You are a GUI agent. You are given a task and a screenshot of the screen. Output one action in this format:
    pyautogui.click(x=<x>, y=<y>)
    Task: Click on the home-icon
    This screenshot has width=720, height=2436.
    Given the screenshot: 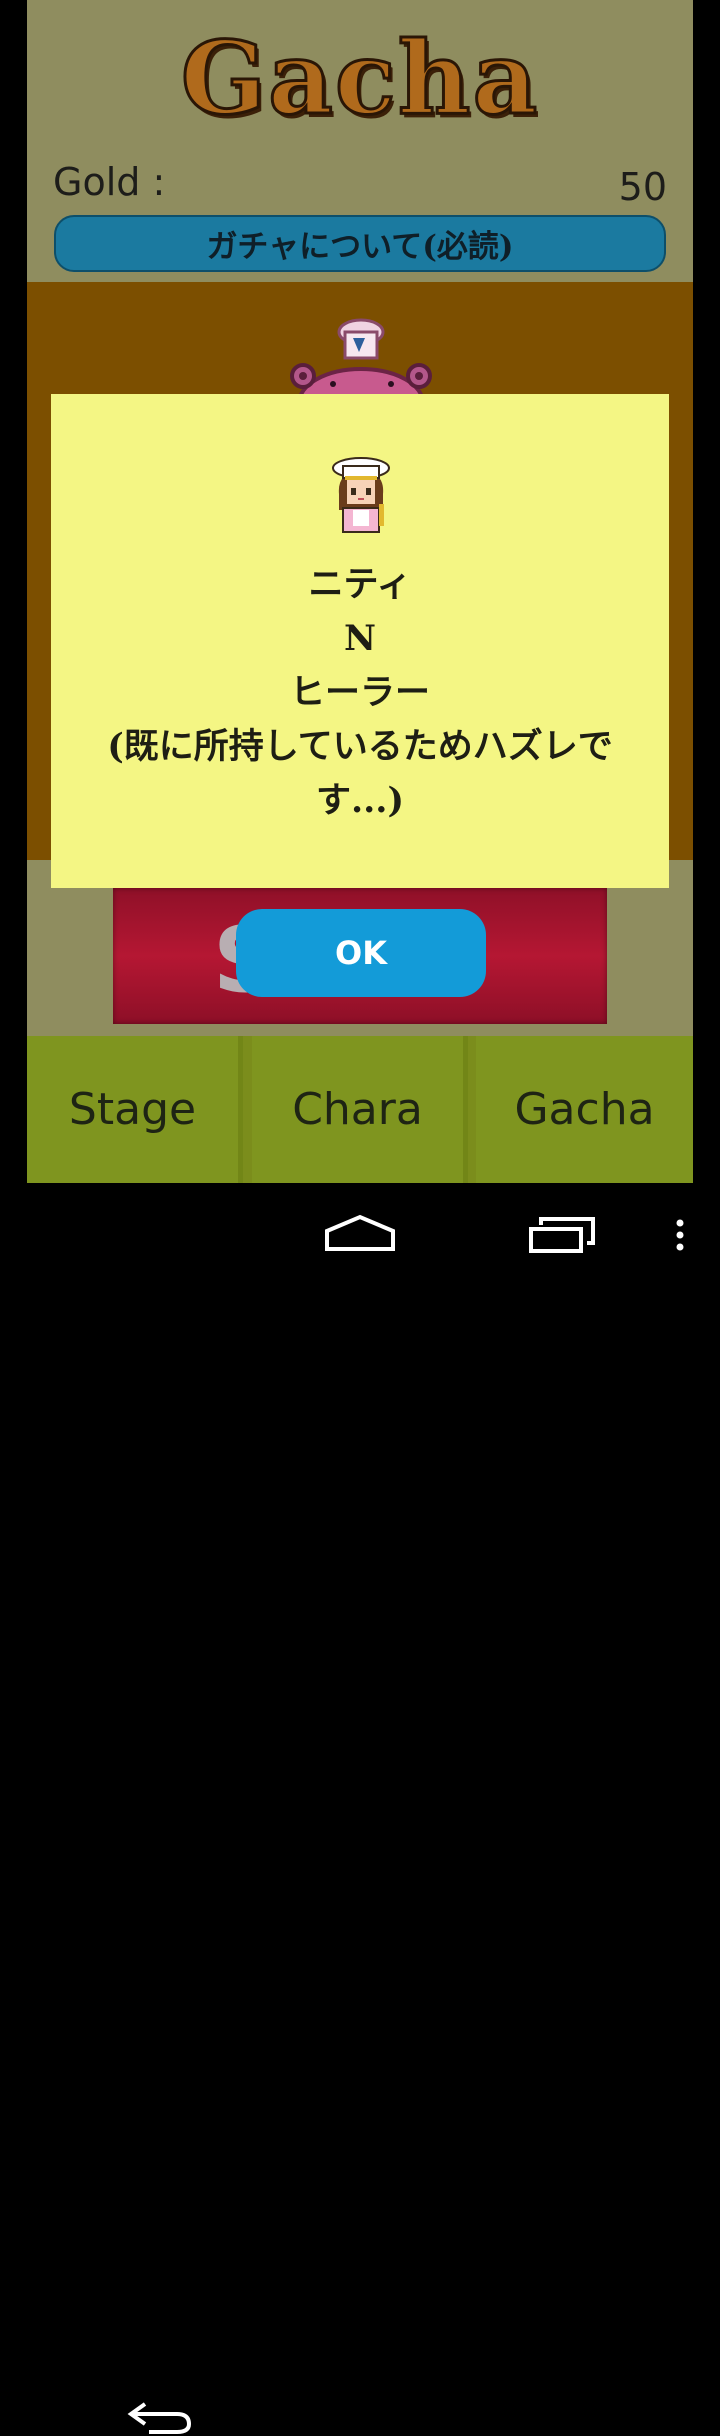 What is the action you would take?
    pyautogui.click(x=360, y=1233)
    